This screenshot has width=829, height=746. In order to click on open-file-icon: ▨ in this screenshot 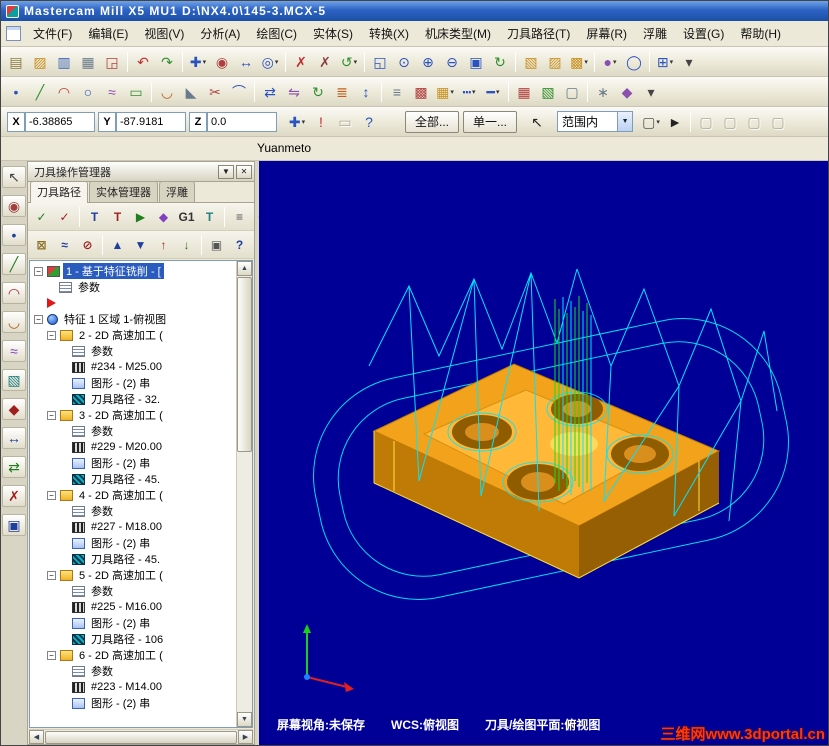, I will do `click(40, 62)`.